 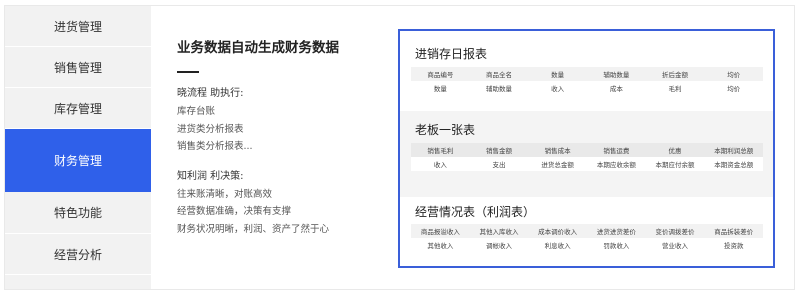 I want to click on table-row: 销售毛利 销售金额 销售成本 销售运费 优惠 本期利润总额, so click(x=587, y=150).